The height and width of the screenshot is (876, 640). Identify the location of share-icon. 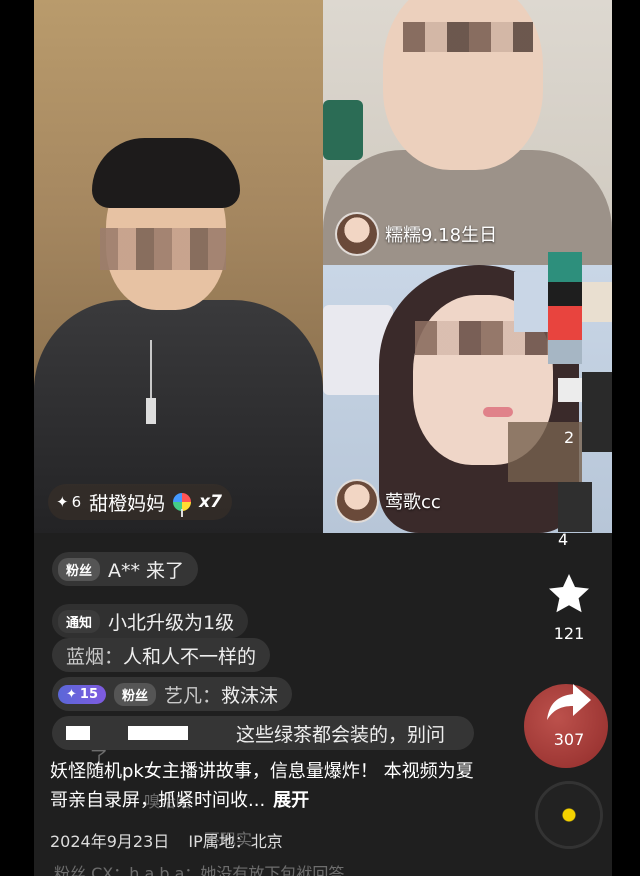
(569, 702).